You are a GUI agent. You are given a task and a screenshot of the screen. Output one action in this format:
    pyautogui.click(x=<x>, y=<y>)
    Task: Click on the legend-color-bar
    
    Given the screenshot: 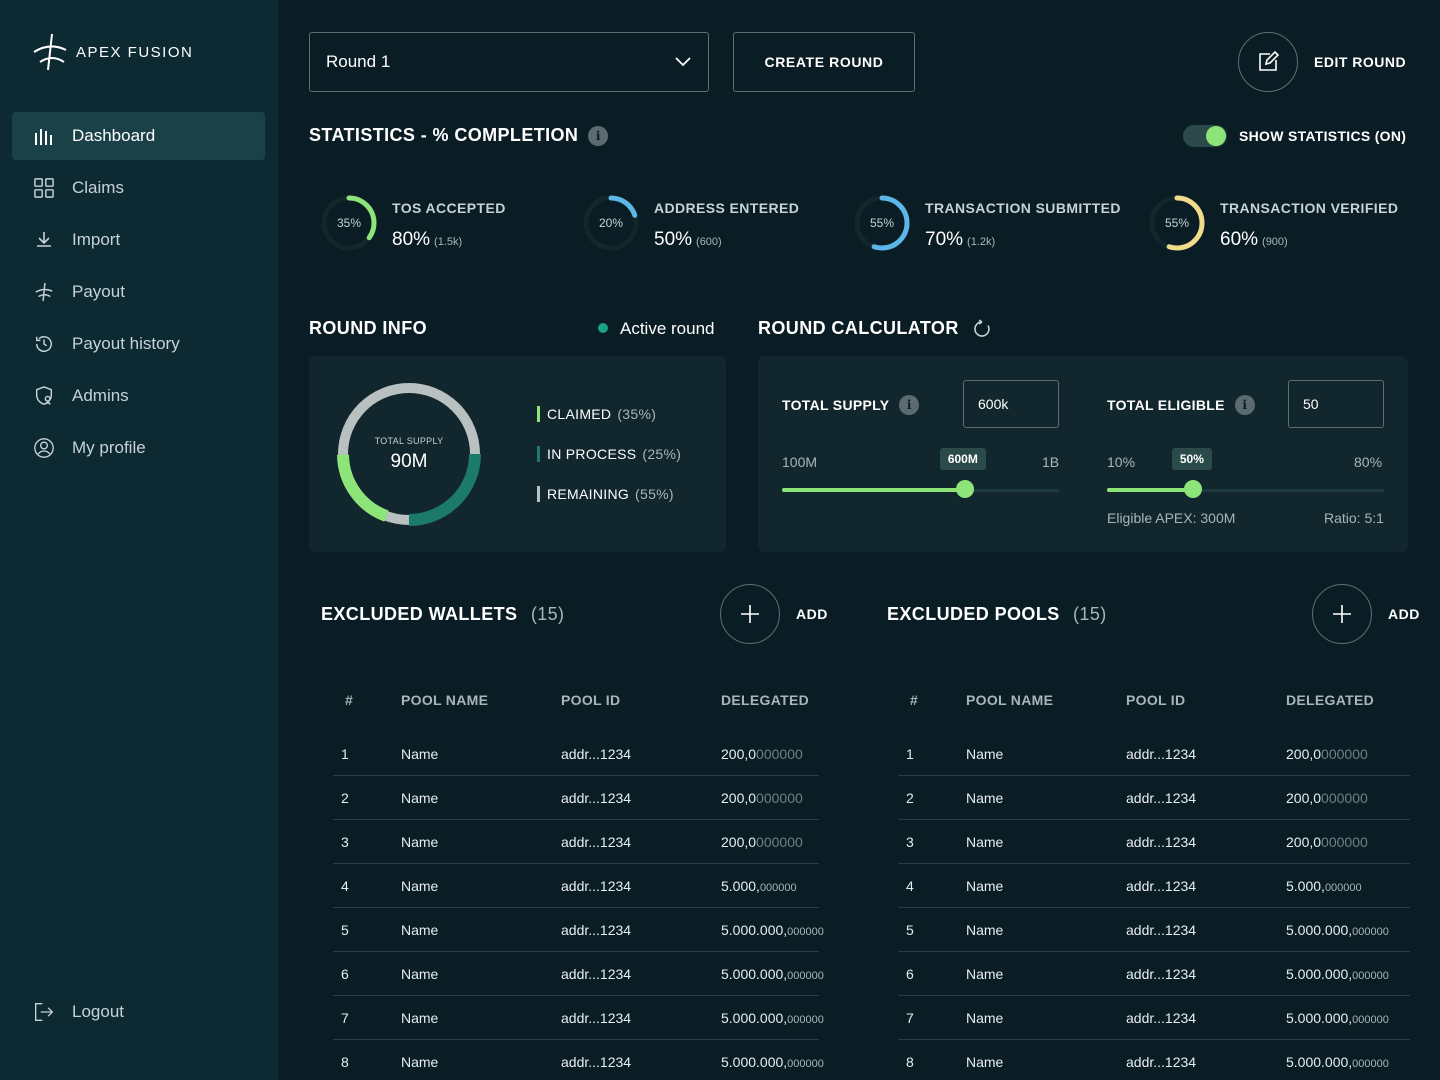 What is the action you would take?
    pyautogui.click(x=538, y=454)
    